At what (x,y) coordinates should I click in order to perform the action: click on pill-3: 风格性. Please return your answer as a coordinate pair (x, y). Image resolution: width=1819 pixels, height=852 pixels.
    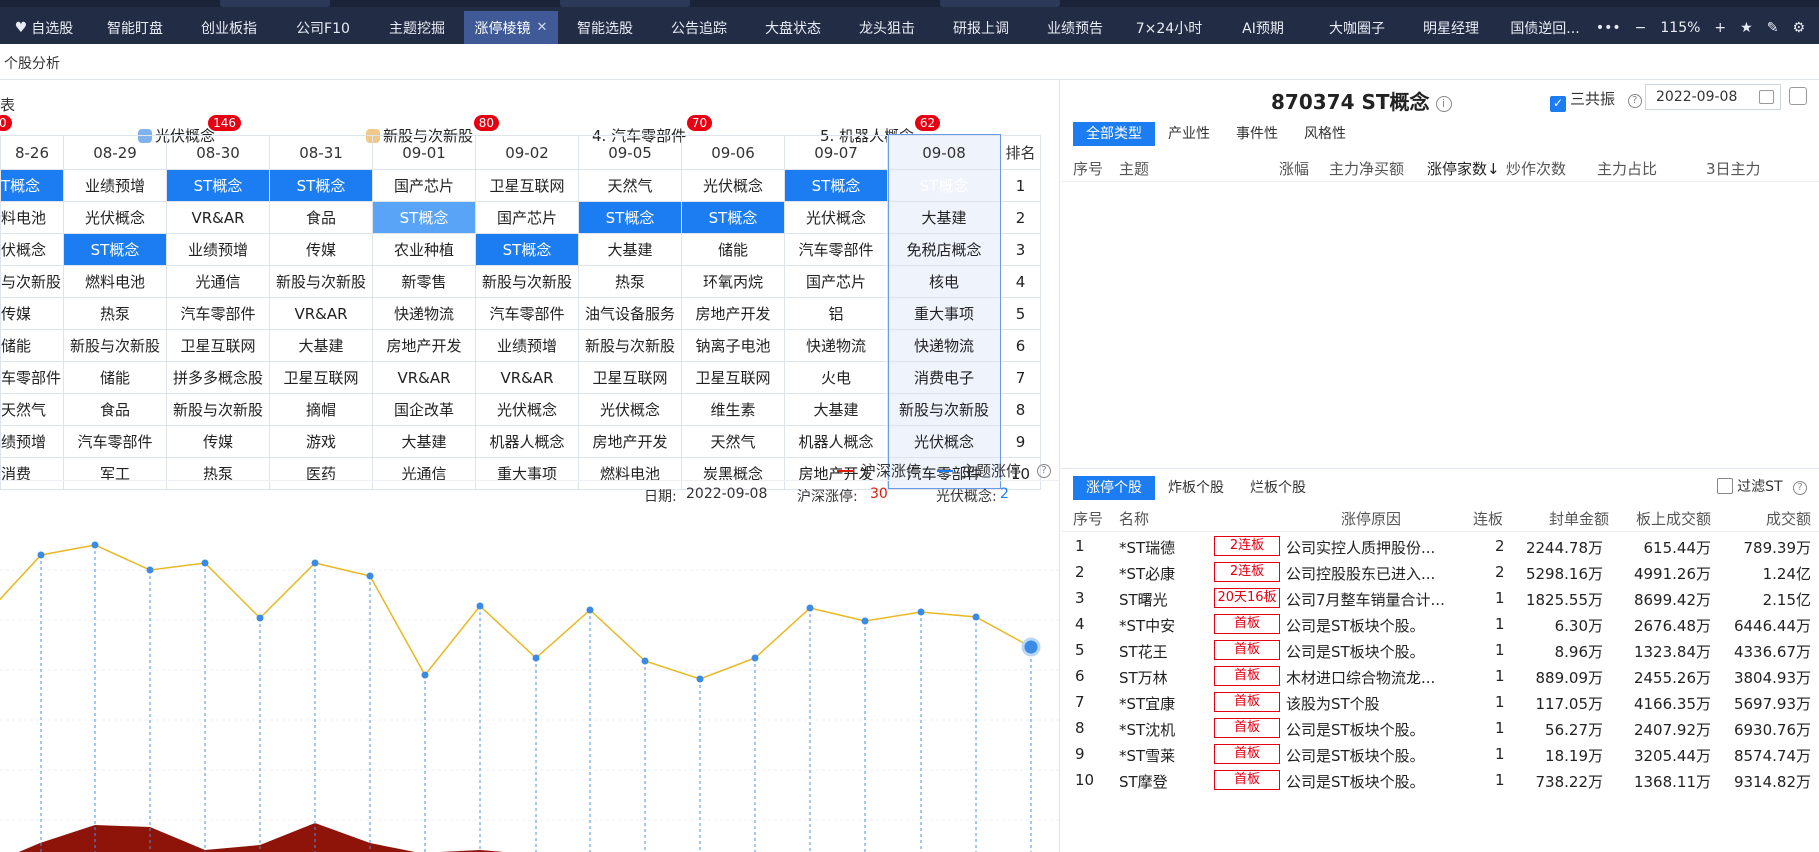
    Looking at the image, I should click on (1325, 134).